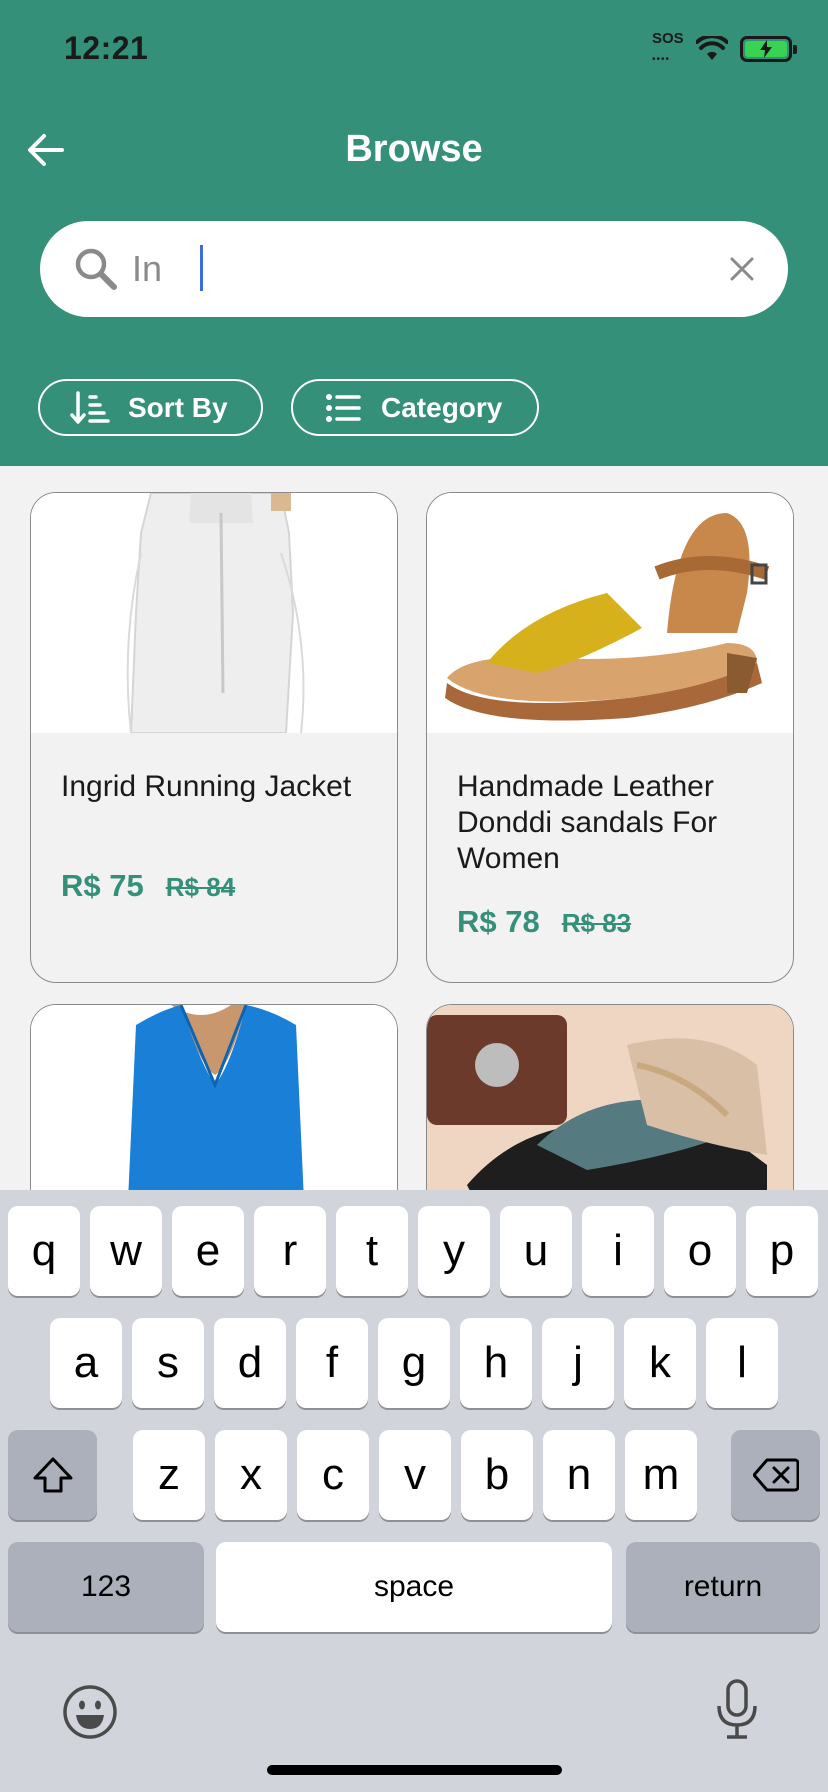 This screenshot has height=1792, width=828. What do you see at coordinates (214, 737) in the screenshot?
I see `product-card: Ingrid Running Jacket R$ 75 R$ 84` at bounding box center [214, 737].